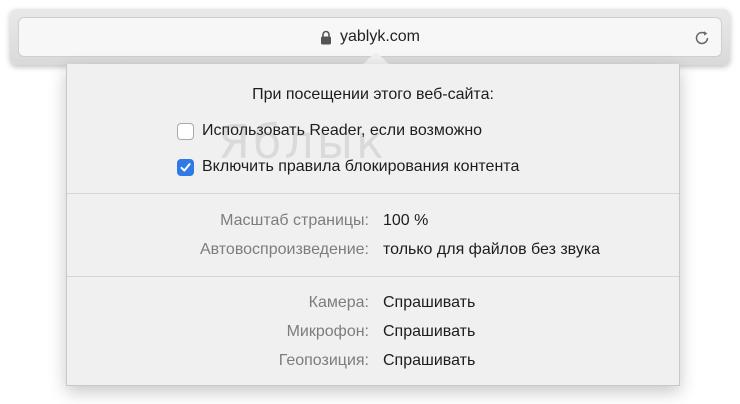 The image size is (740, 404). What do you see at coordinates (429, 303) in the screenshot?
I see `camera-value: Спрашивать` at bounding box center [429, 303].